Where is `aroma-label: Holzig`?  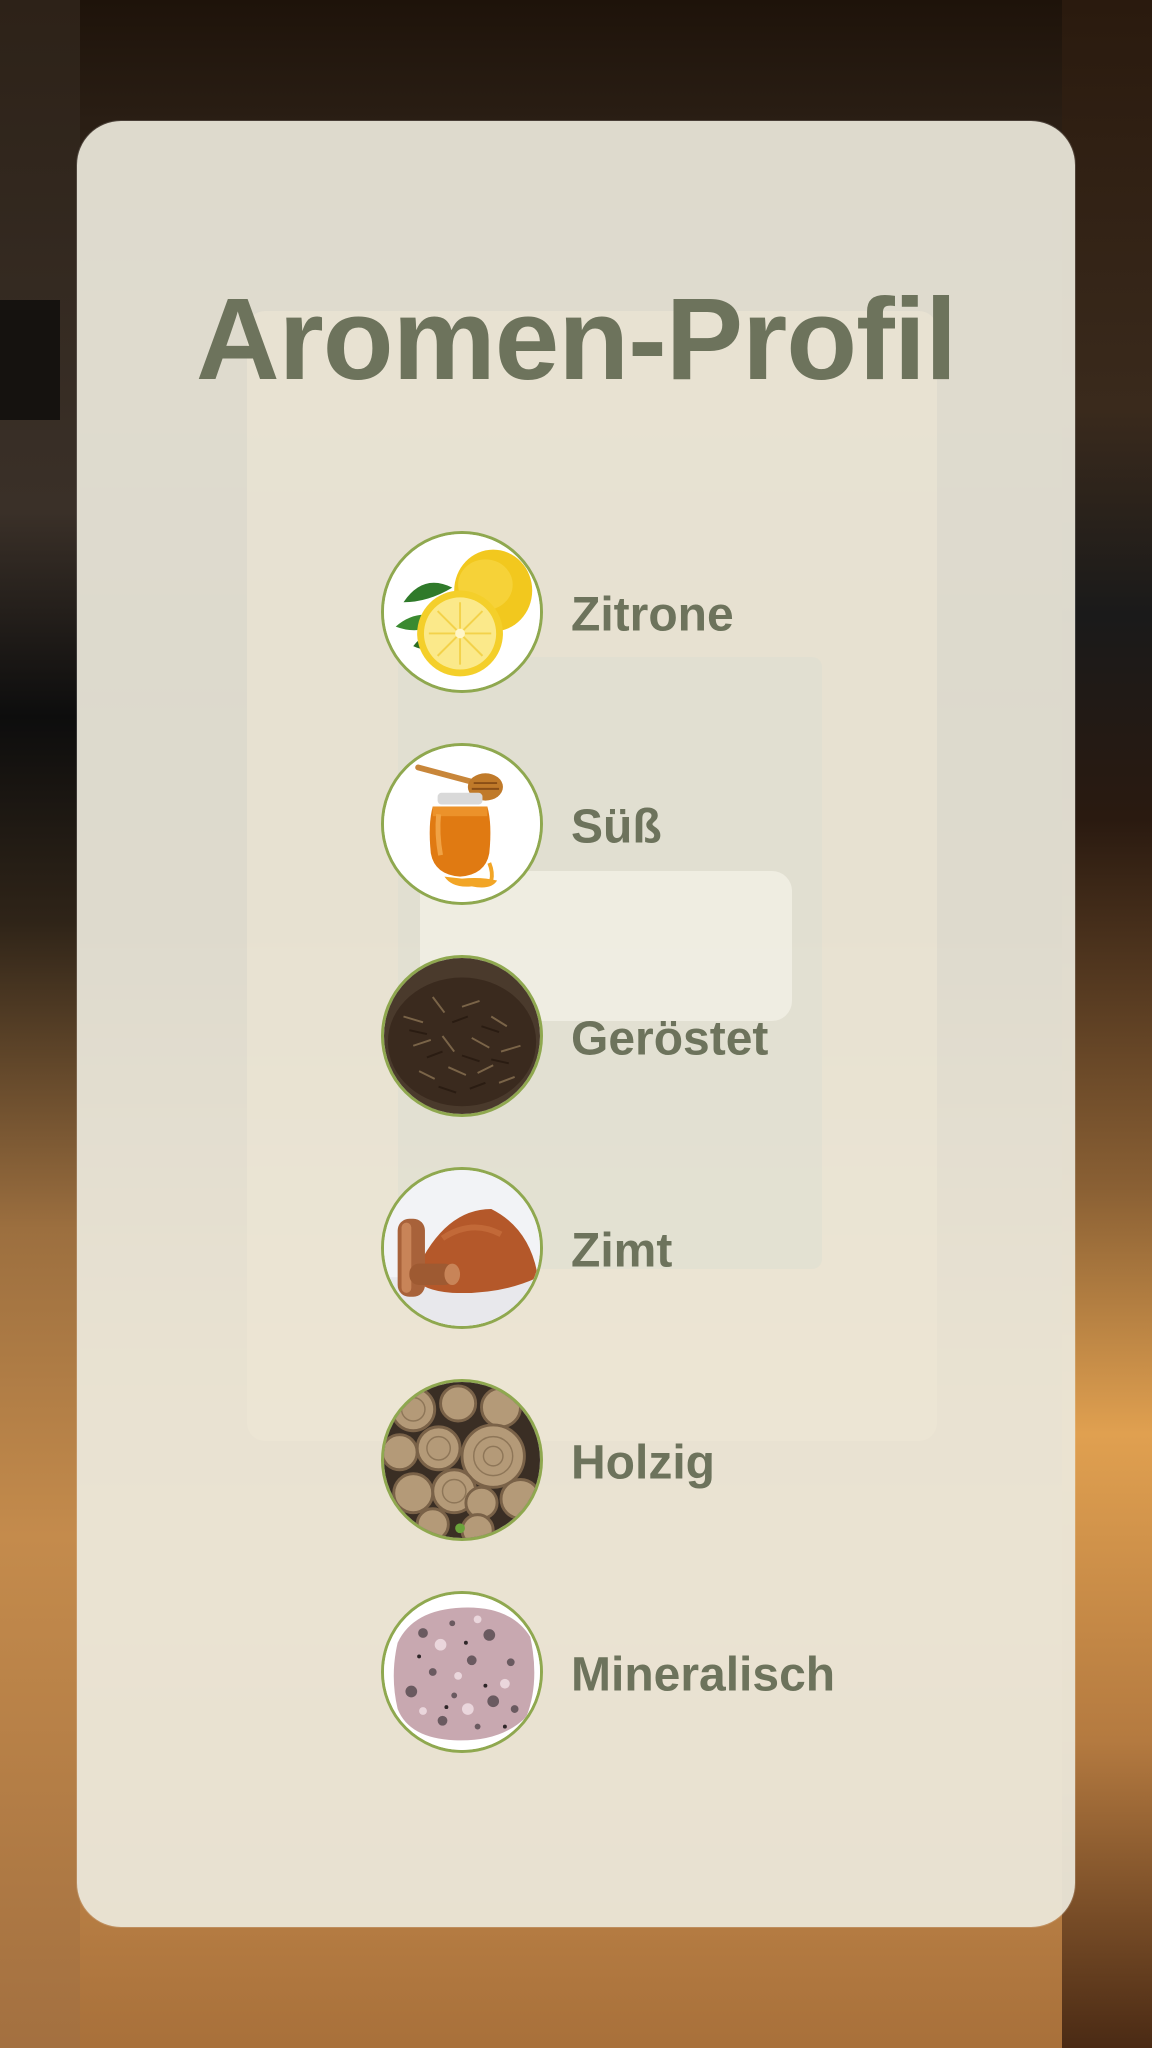
aroma-label: Holzig is located at coordinates (643, 1463).